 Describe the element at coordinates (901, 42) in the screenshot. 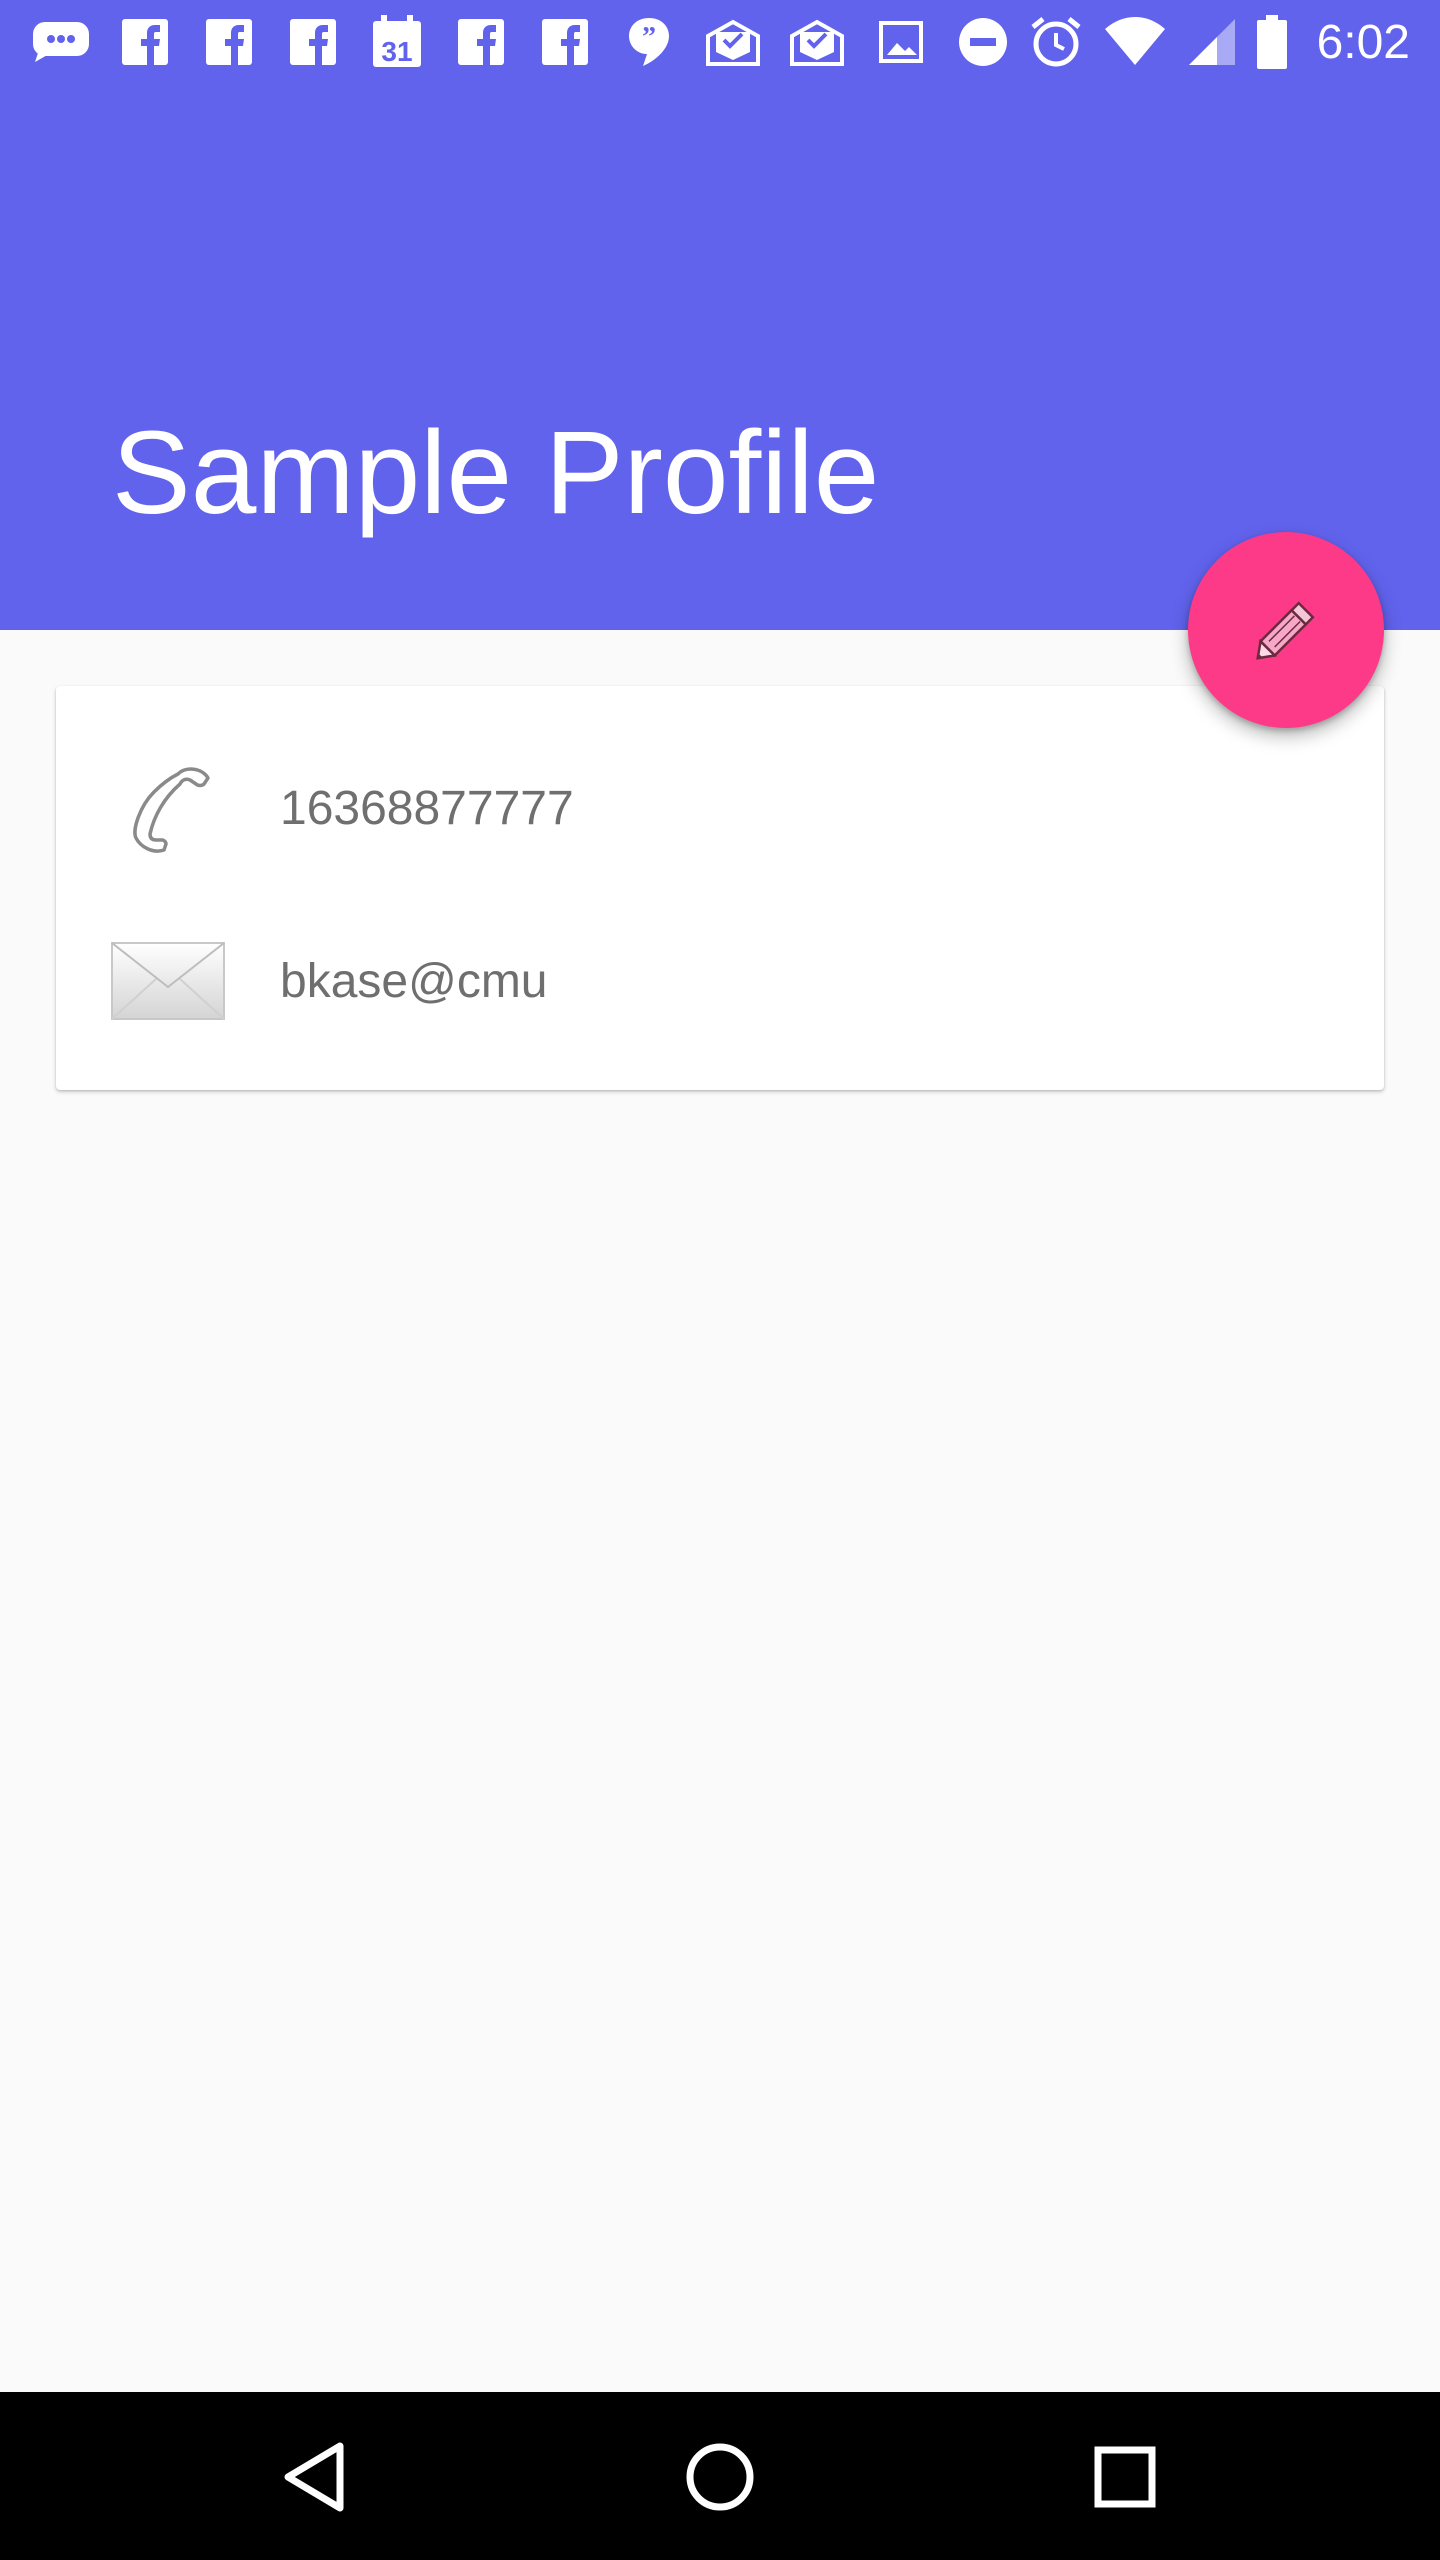

I see `image-icon` at that location.